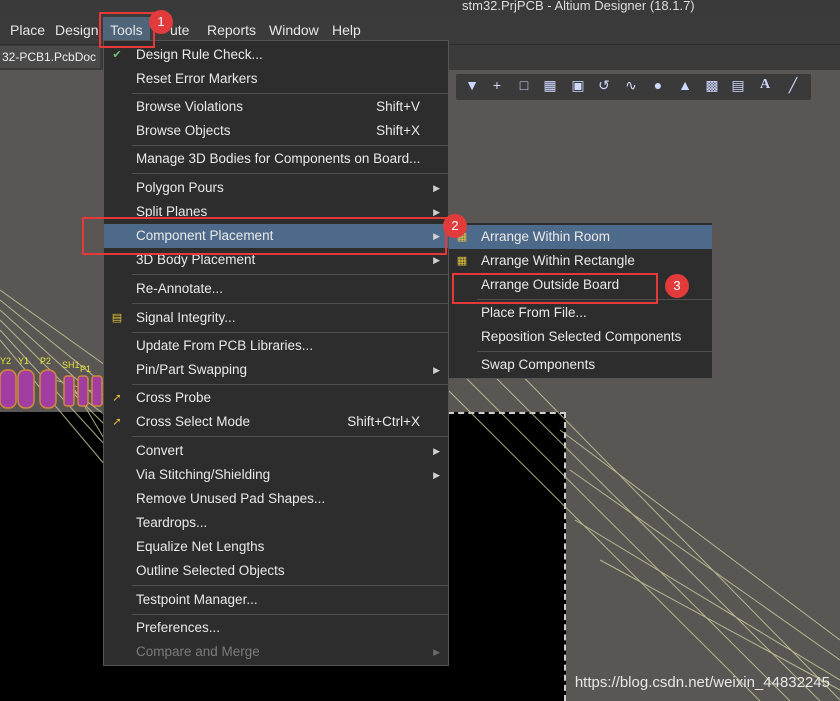  What do you see at coordinates (765, 85) in the screenshot?
I see `text-icon: A` at bounding box center [765, 85].